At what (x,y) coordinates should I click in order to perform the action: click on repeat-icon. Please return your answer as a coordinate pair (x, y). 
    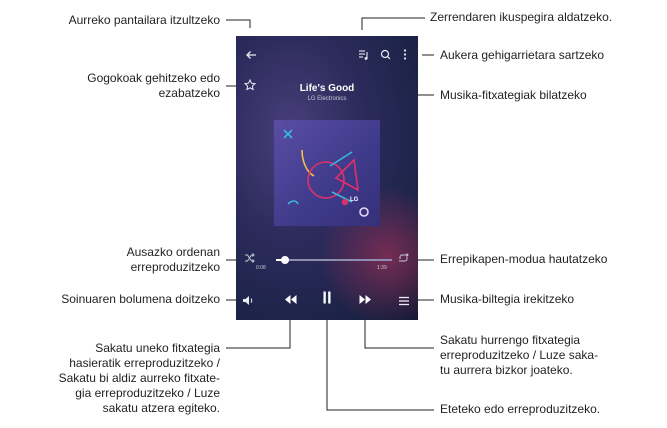
    Looking at the image, I should click on (403, 259).